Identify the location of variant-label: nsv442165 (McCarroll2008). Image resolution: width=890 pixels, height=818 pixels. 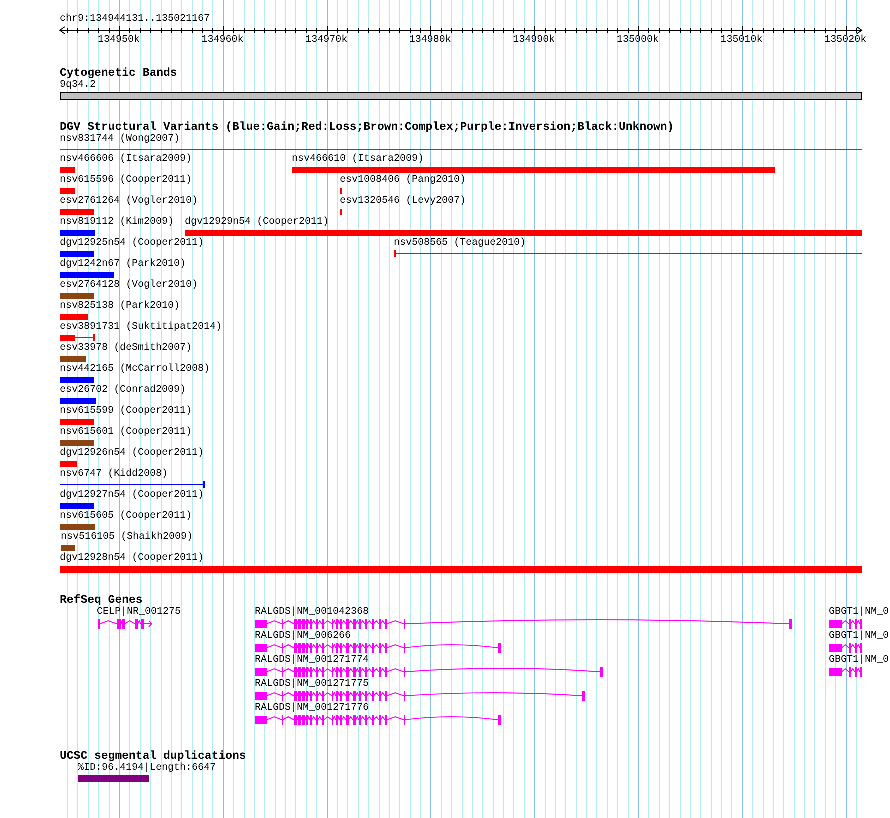
(135, 370).